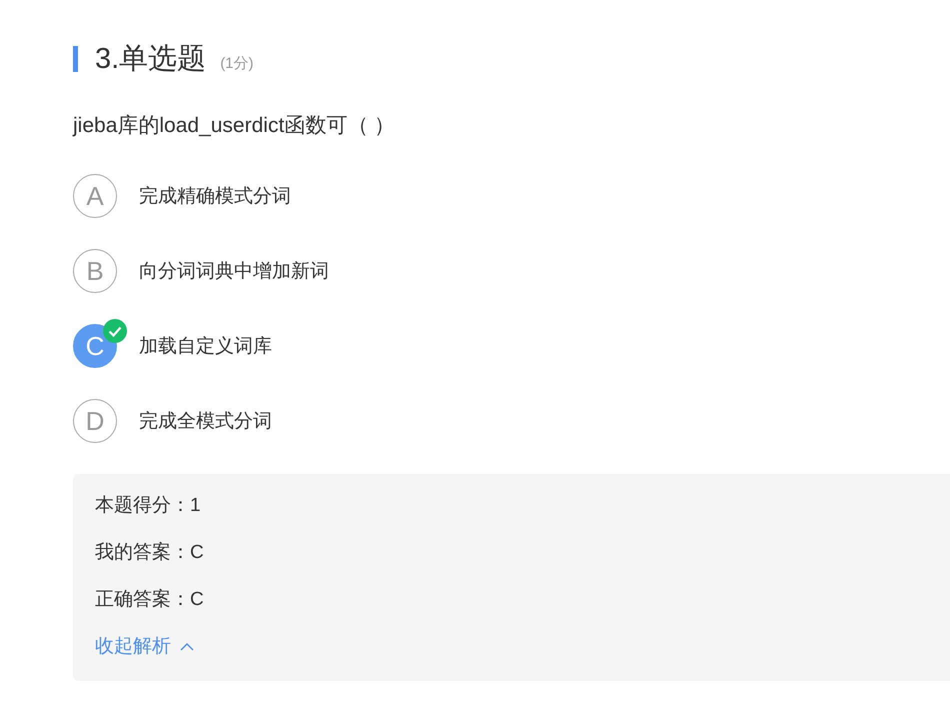  What do you see at coordinates (215, 197) in the screenshot?
I see `option-text: 完成精确模式分词` at bounding box center [215, 197].